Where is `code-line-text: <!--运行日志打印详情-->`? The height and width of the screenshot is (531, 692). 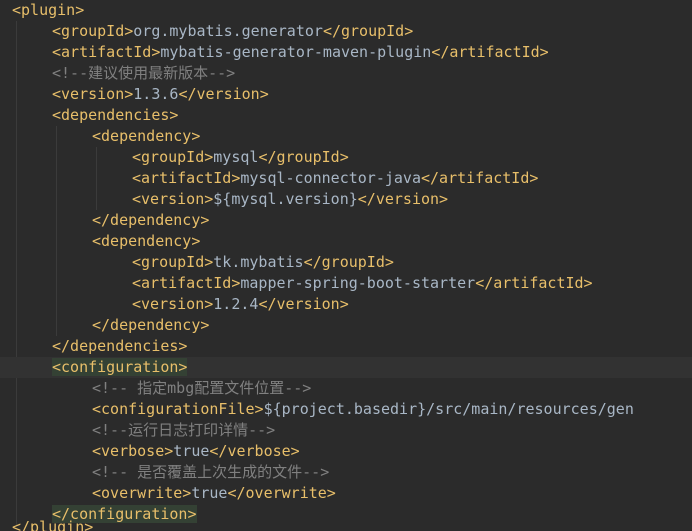 code-line-text: <!--运行日志打印详情--> is located at coordinates (183, 430).